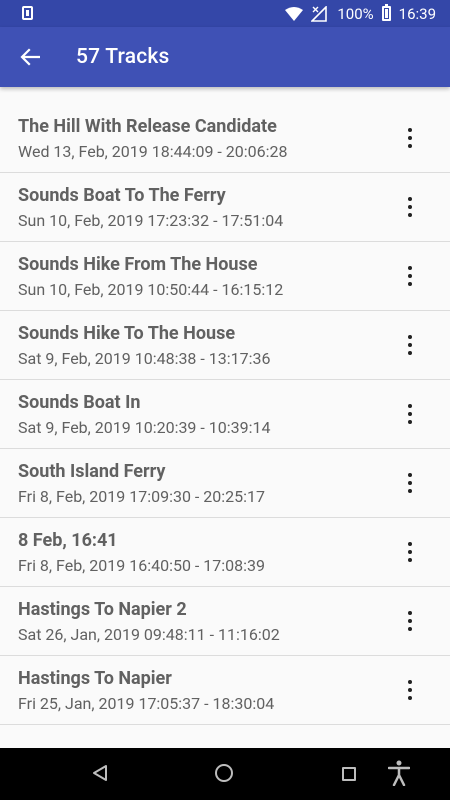 This screenshot has height=800, width=450. I want to click on track-title: Hastings To Napier 2, so click(102, 609).